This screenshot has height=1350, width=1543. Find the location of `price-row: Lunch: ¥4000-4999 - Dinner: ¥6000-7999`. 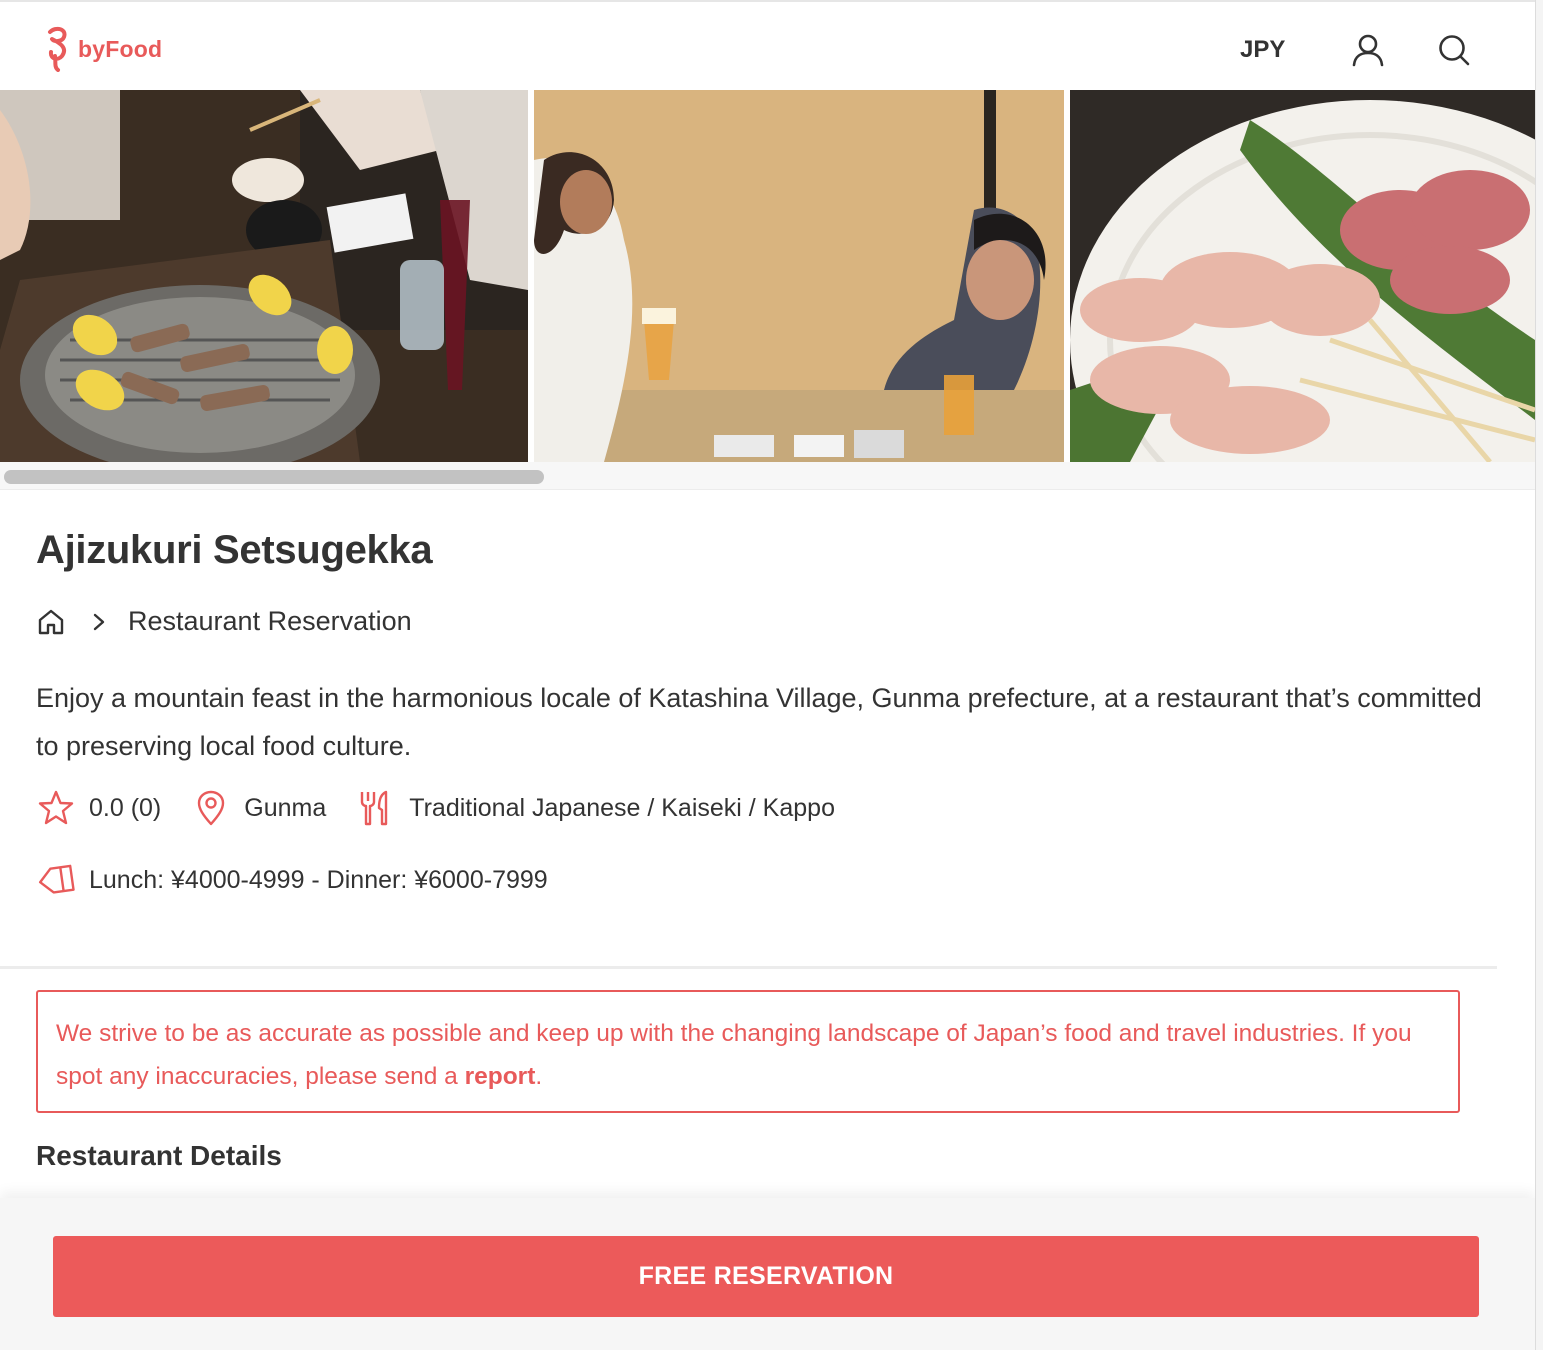

price-row: Lunch: ¥4000-4999 - Dinner: ¥6000-7999 is located at coordinates (292, 880).